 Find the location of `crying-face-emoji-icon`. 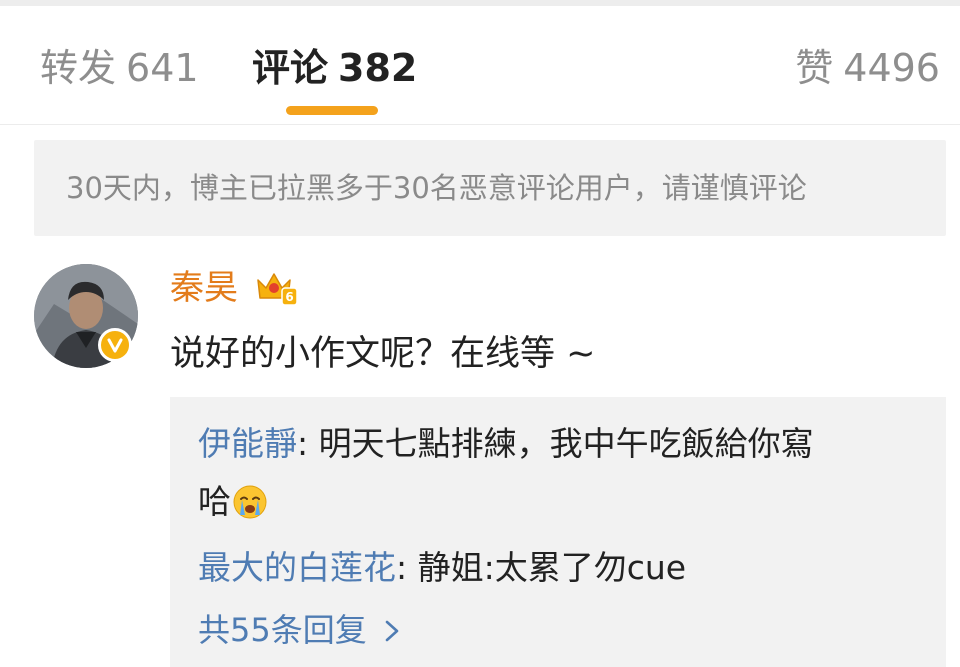

crying-face-emoji-icon is located at coordinates (250, 502).